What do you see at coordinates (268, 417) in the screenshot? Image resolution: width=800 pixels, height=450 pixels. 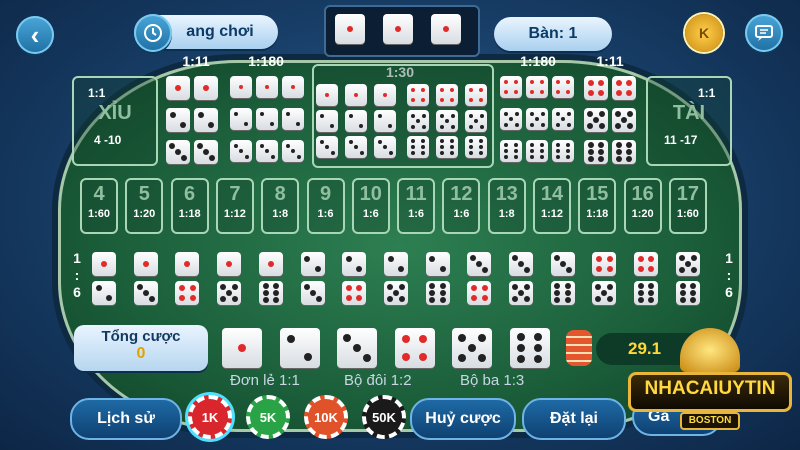 I see `chip-5K: 5K` at bounding box center [268, 417].